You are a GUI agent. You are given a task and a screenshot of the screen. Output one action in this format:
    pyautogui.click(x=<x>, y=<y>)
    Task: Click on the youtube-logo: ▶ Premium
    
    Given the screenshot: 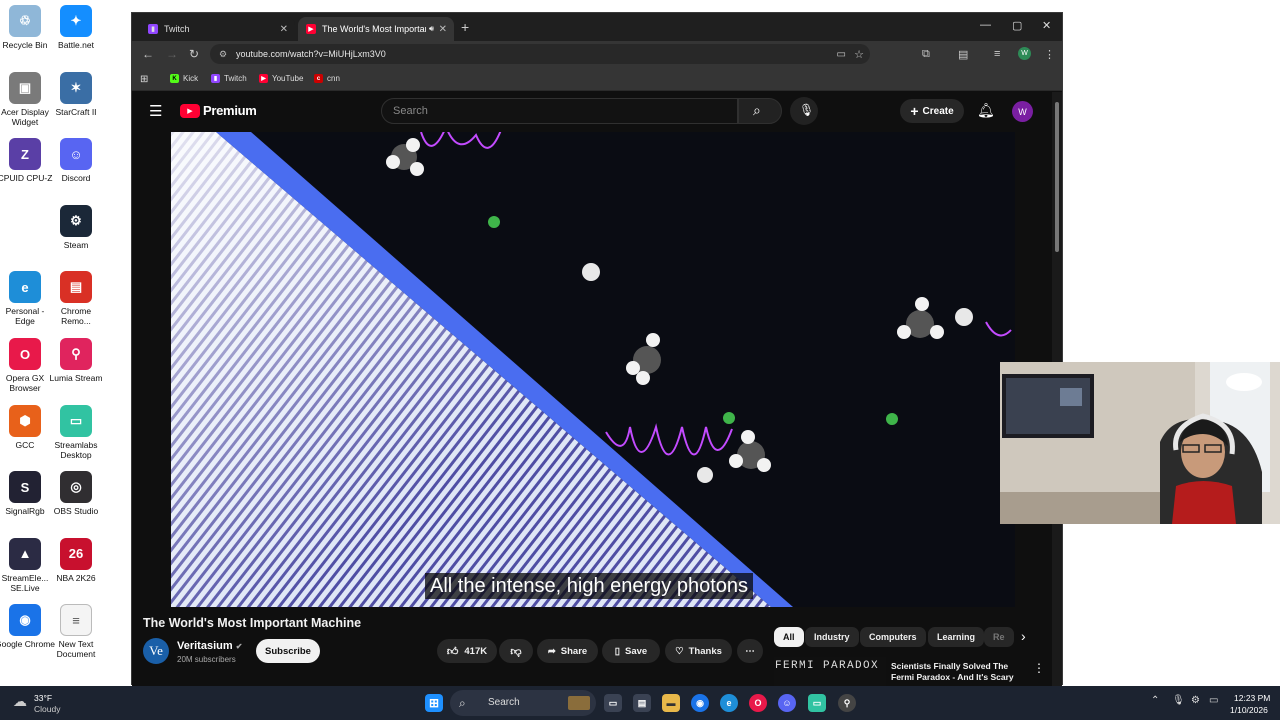 What is the action you would take?
    pyautogui.click(x=218, y=110)
    